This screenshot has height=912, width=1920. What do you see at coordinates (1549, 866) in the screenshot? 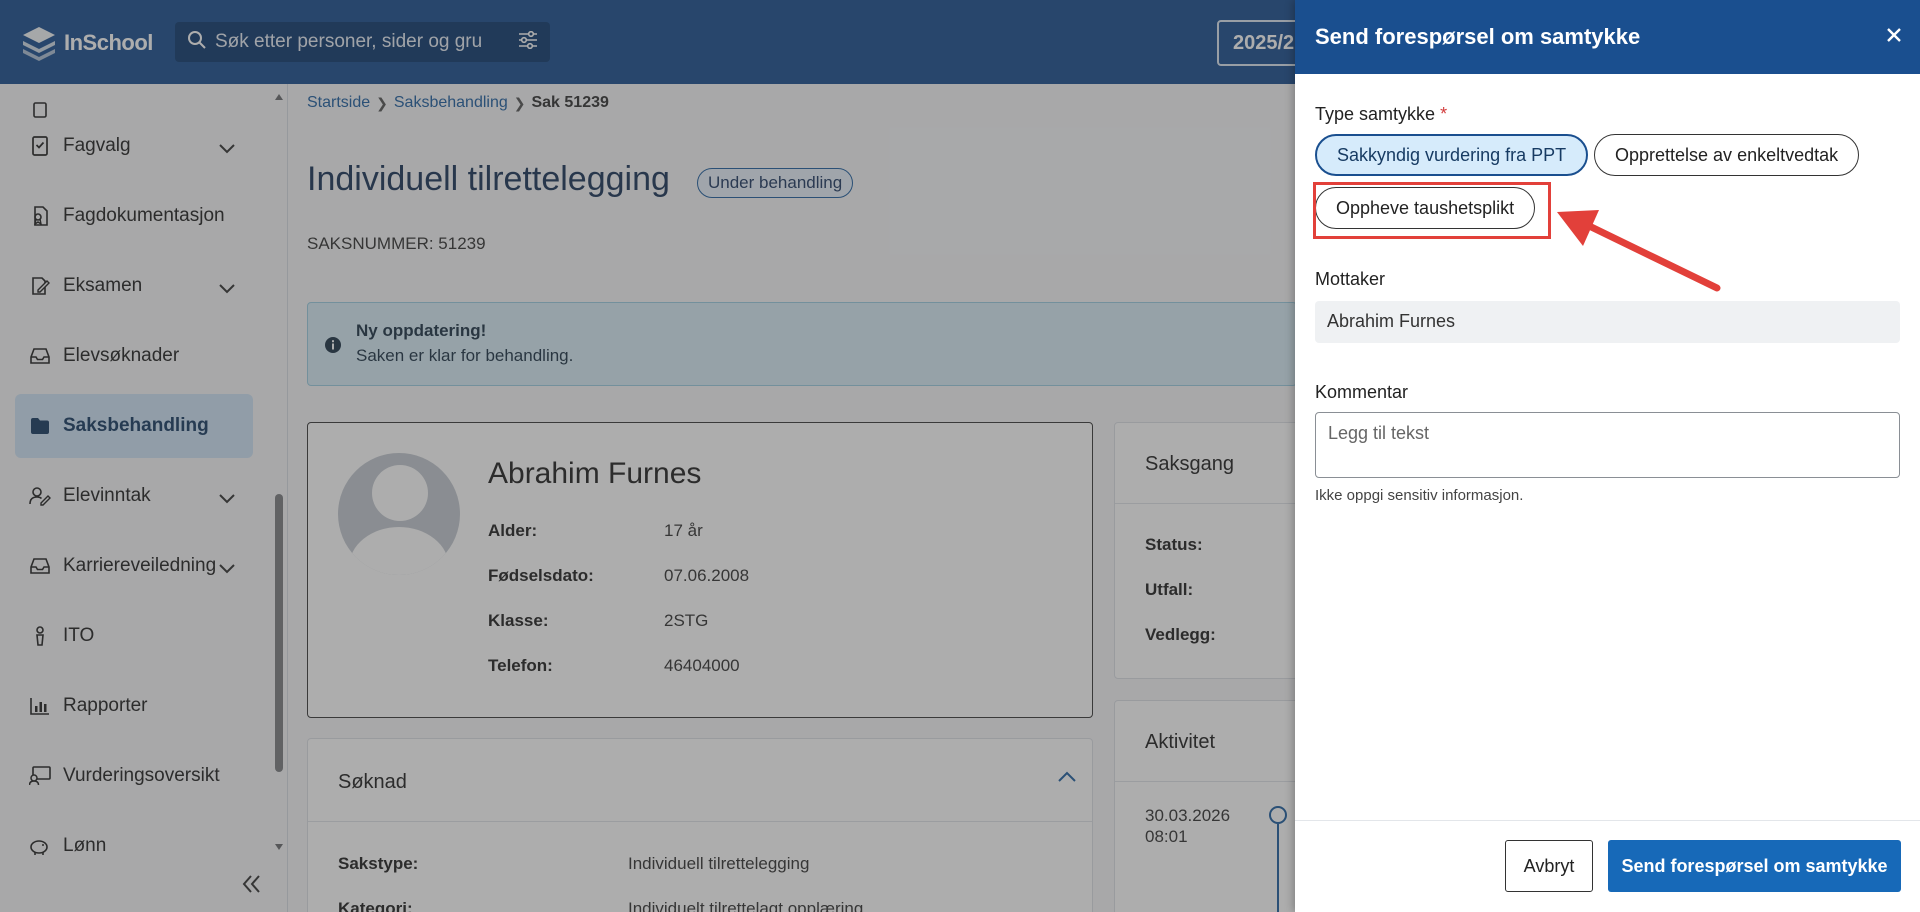
I see `cancel-button: Avbryt` at bounding box center [1549, 866].